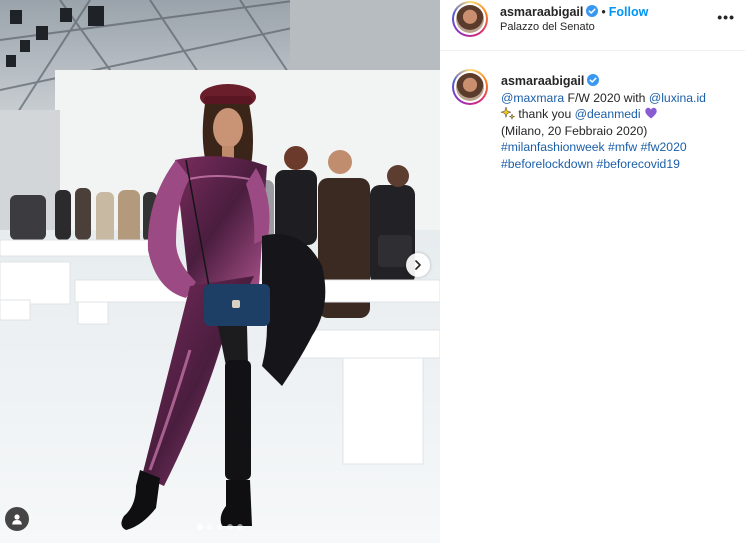 The width and height of the screenshot is (745, 543). I want to click on caption-line-3: (Milano, 20 Febbraio 2020), so click(574, 130).